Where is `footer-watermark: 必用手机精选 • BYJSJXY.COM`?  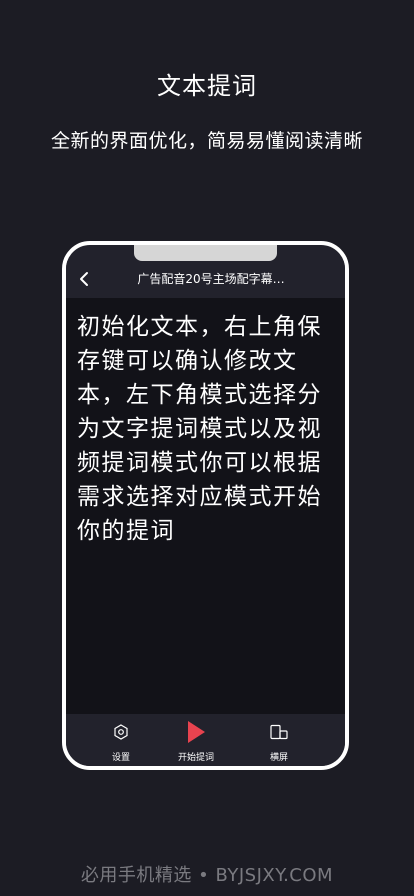 footer-watermark: 必用手机精选 • BYJSJXY.COM is located at coordinates (207, 875).